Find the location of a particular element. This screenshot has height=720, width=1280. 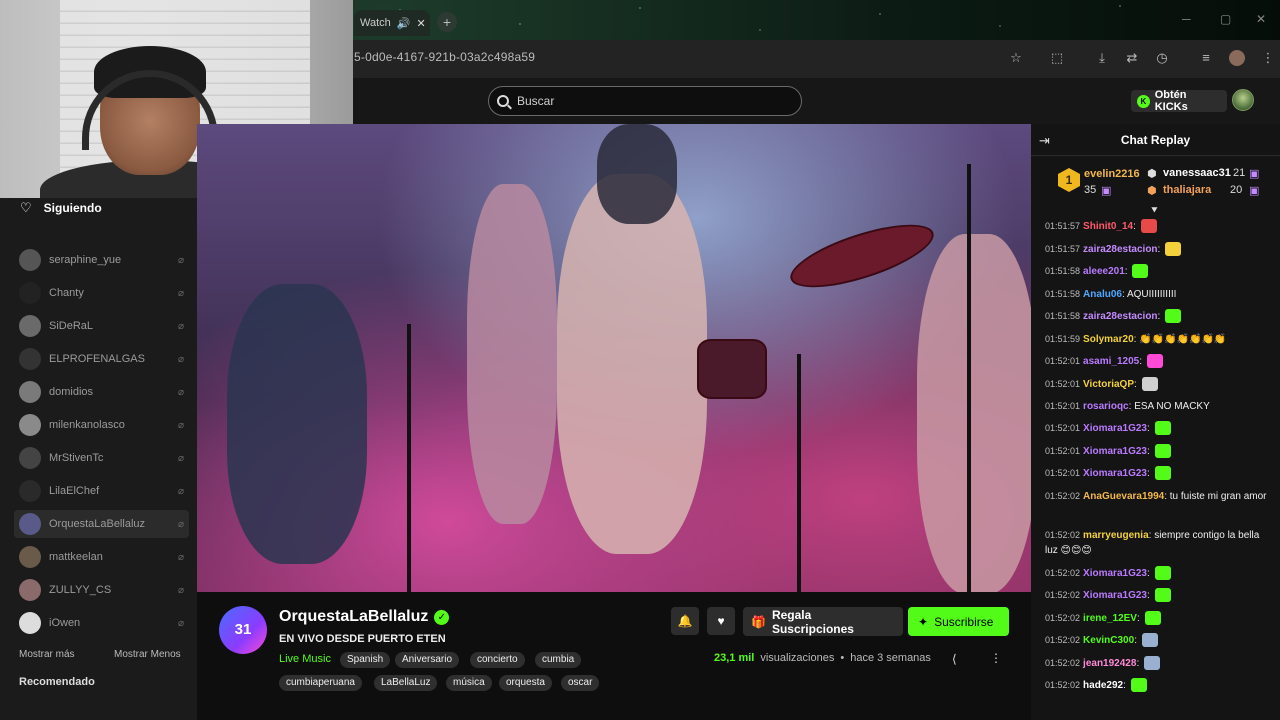

sidebar-item-mattkeelan: mattkeelan ⌀ is located at coordinates (101, 557).